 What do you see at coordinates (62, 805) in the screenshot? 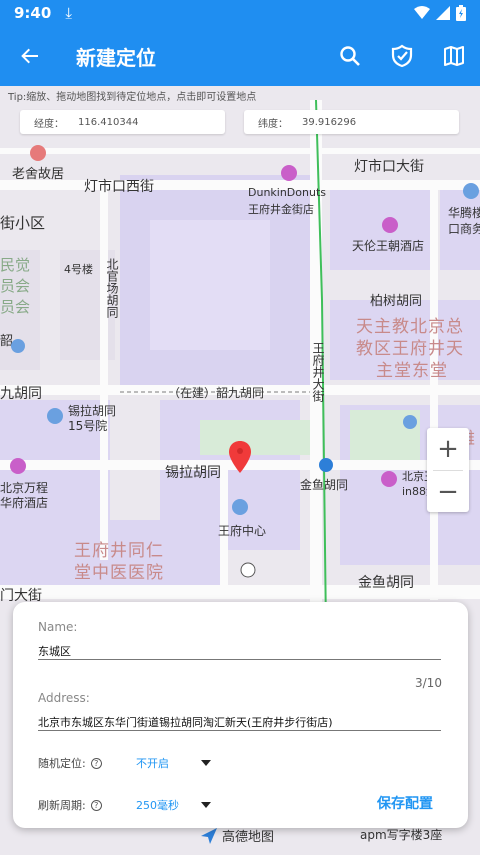
I see `refresh-period-label: 刷新周期:` at bounding box center [62, 805].